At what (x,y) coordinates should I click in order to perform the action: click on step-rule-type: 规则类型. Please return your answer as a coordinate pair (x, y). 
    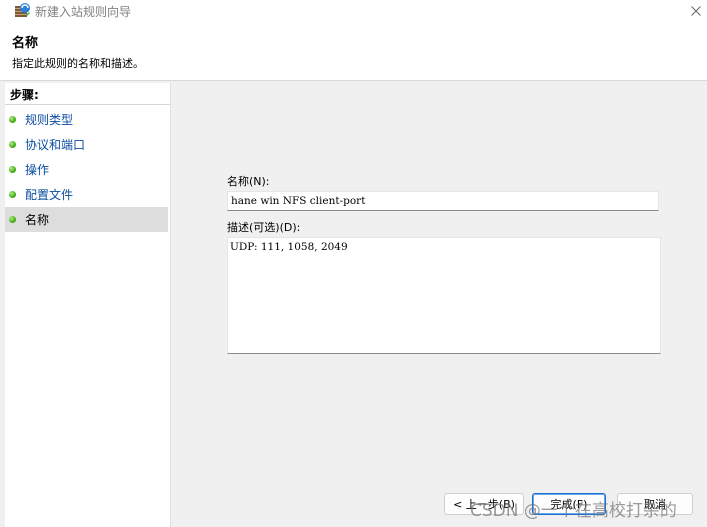
    Looking at the image, I should click on (86, 119).